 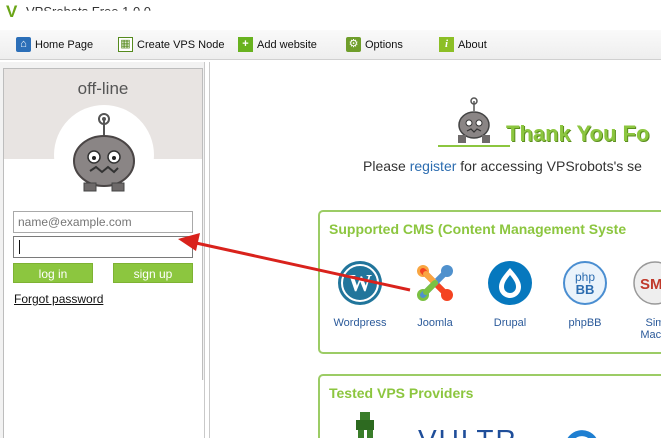 What do you see at coordinates (472, 44) in the screenshot?
I see `toolbar-about-label: About` at bounding box center [472, 44].